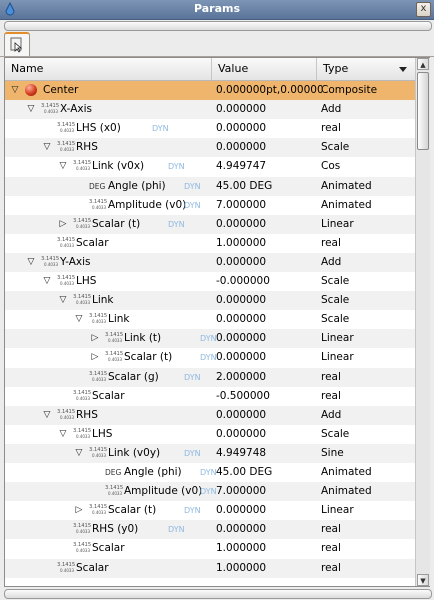 This screenshot has height=600, width=434. I want to click on param-name: Scalar (t), so click(116, 223).